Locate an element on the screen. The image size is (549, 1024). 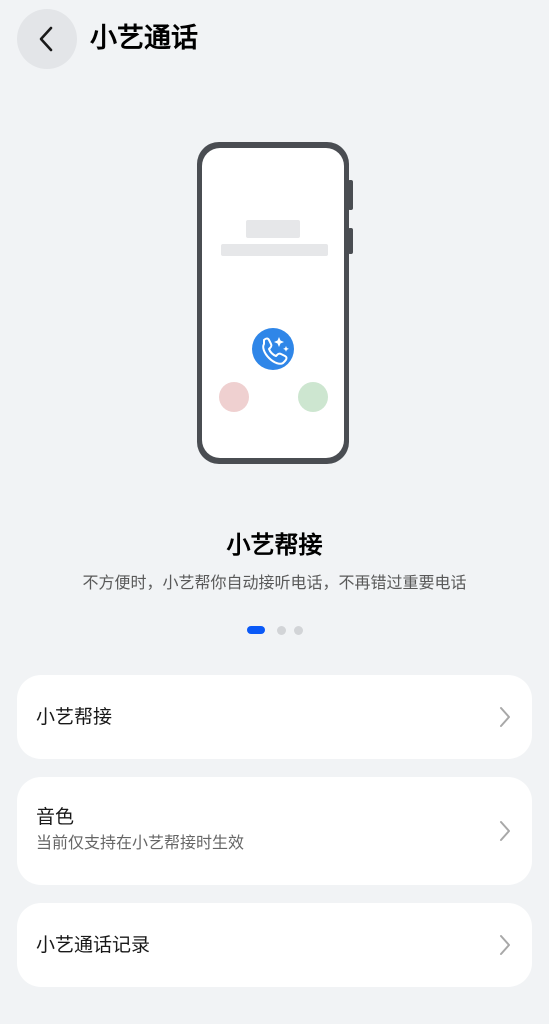
back-button is located at coordinates (47, 39).